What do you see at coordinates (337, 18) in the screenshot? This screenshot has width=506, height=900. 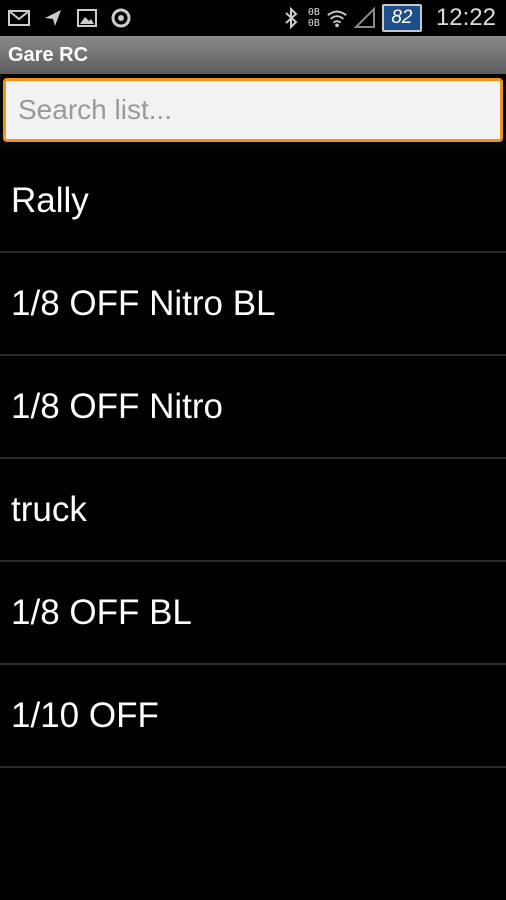 I see `wifi-icon` at bounding box center [337, 18].